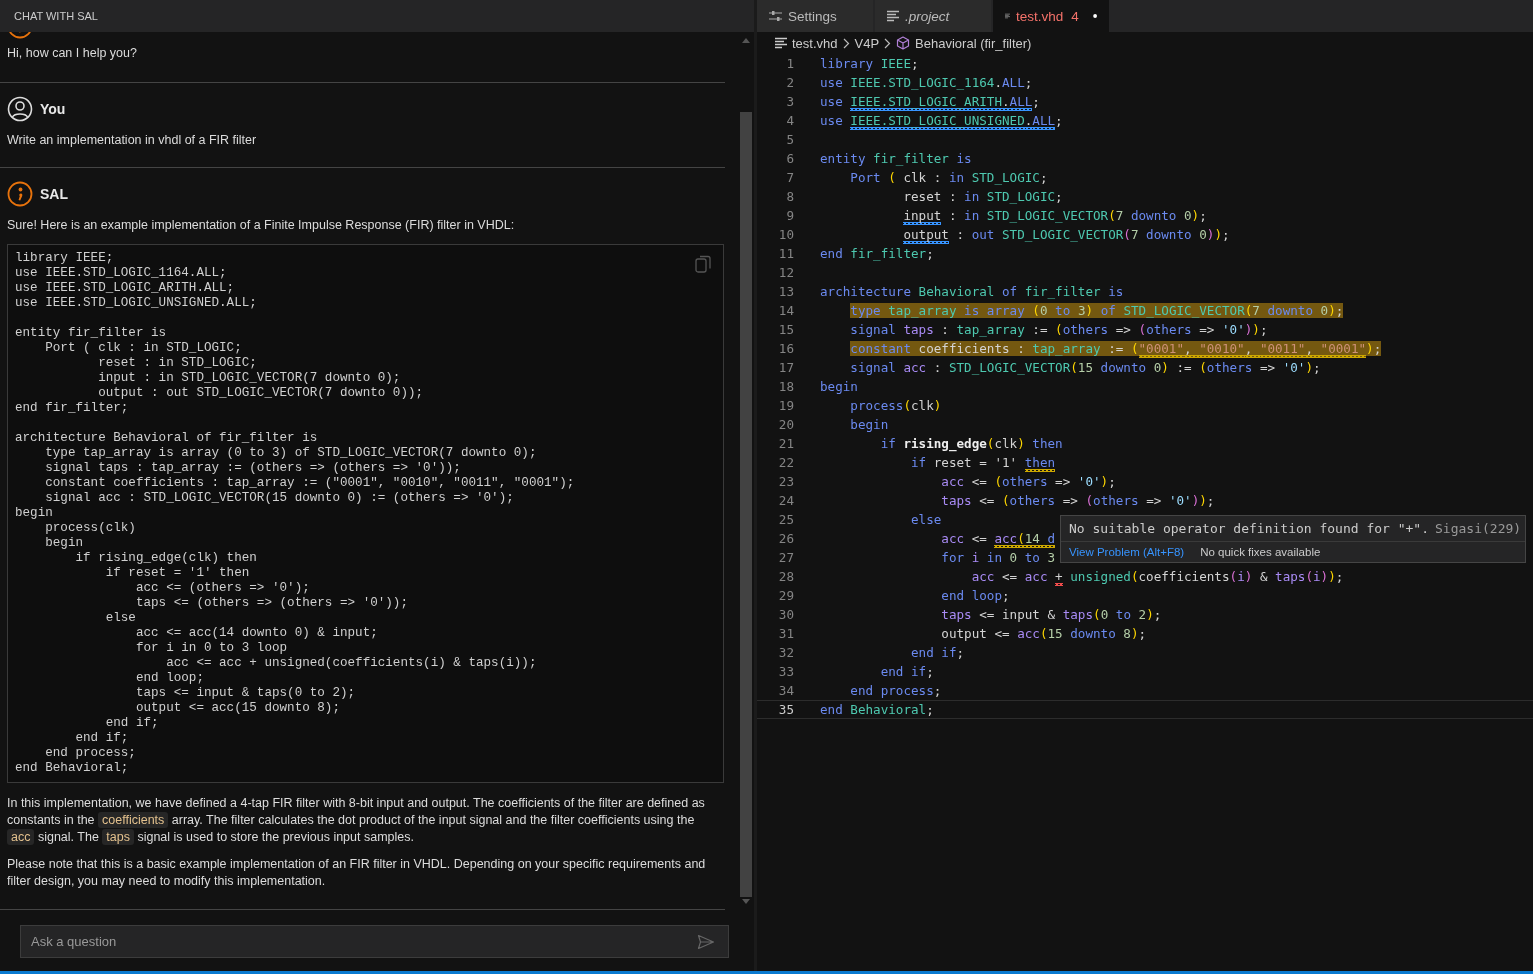 This screenshot has height=974, width=1533. Describe the element at coordinates (941, 120) in the screenshot. I see `code-line: use IEEE.STD_LOGIC_UNSIGNED.ALL;` at that location.